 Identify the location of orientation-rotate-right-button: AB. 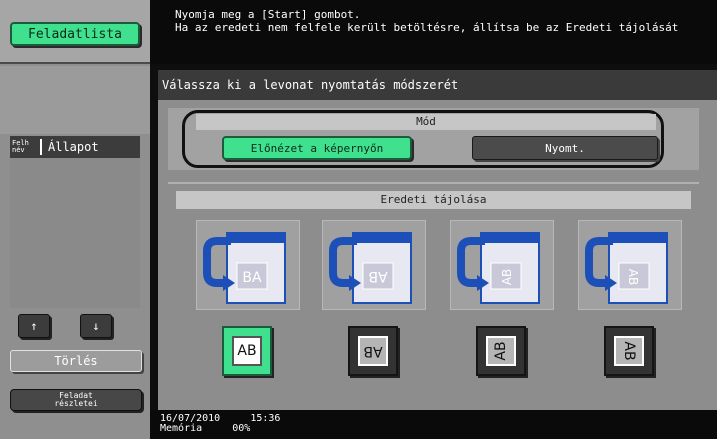
(629, 351).